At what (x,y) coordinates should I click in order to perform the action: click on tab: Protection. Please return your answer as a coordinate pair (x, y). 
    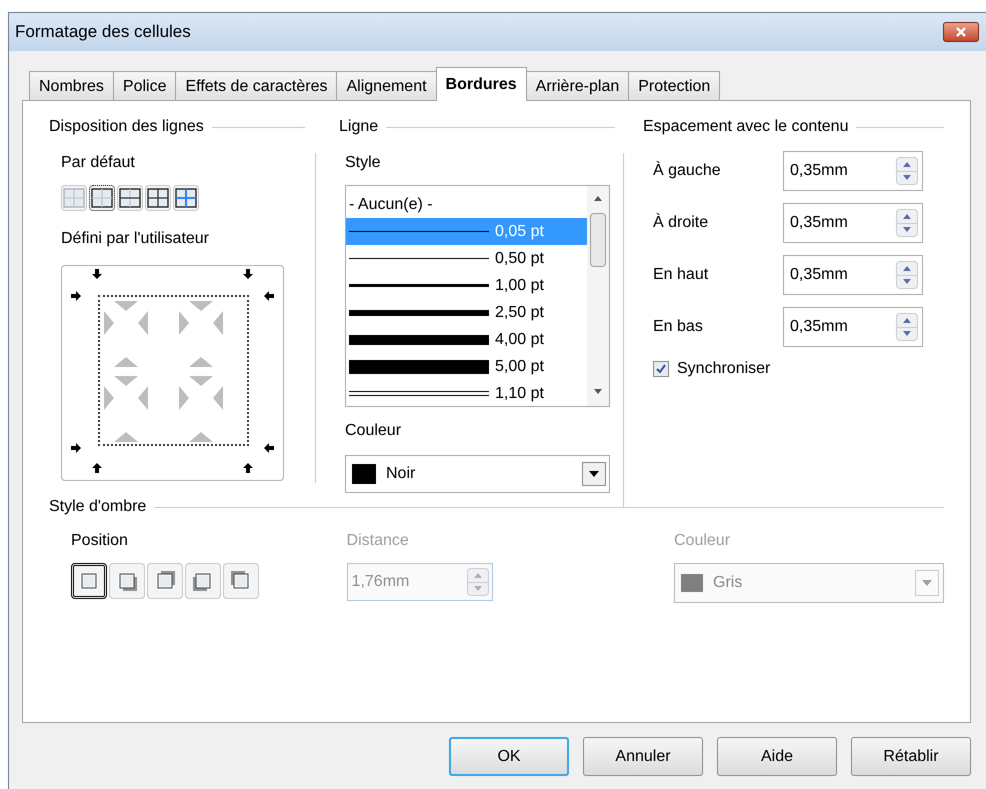
    Looking at the image, I should click on (674, 86).